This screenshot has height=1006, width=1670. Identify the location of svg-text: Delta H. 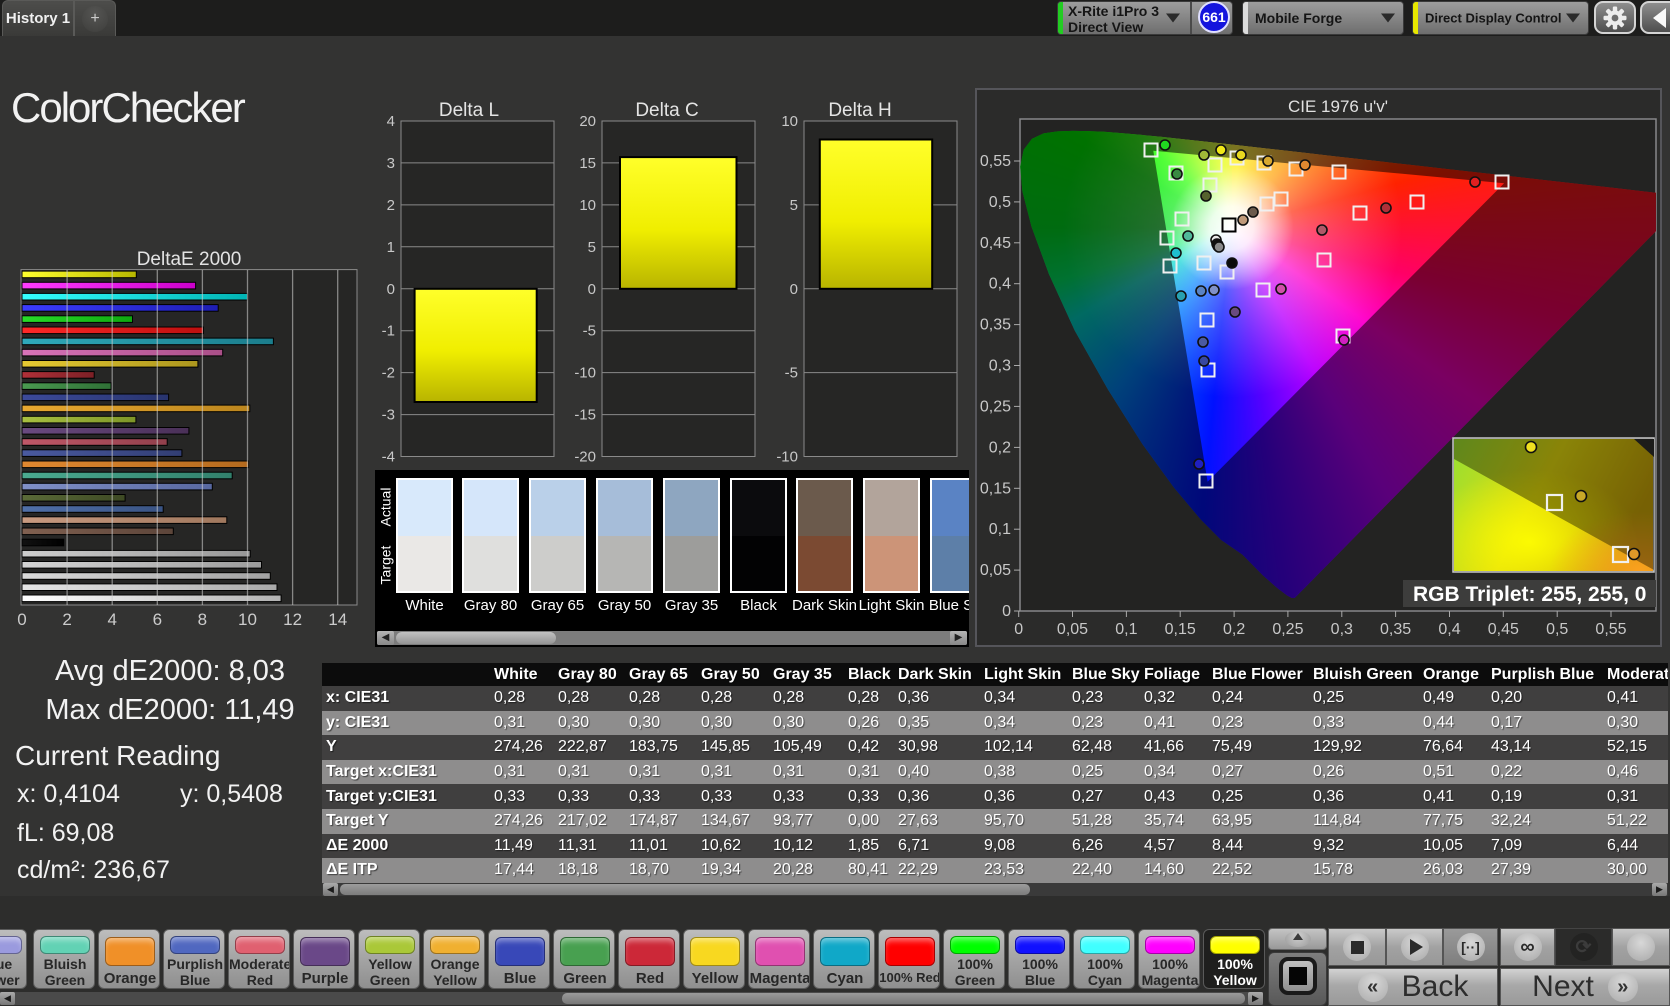
(859, 110).